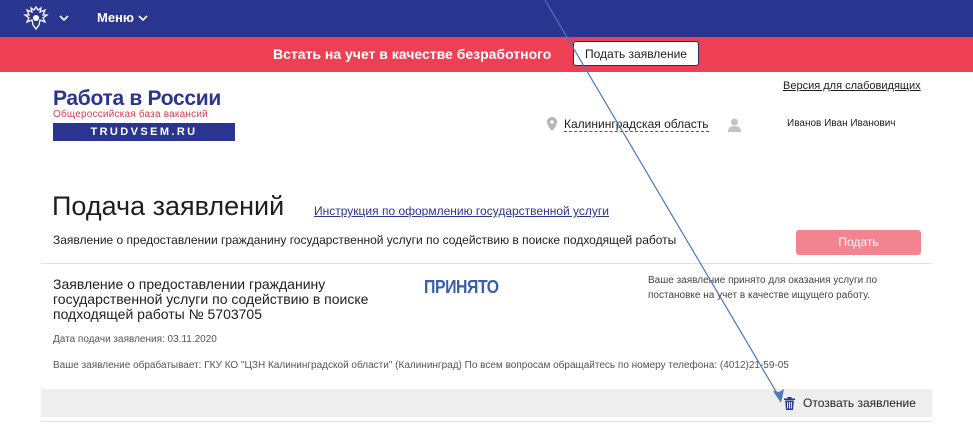 The height and width of the screenshot is (425, 973). What do you see at coordinates (412, 54) in the screenshot?
I see `banner-text: Встать на учет в качестве безработного` at bounding box center [412, 54].